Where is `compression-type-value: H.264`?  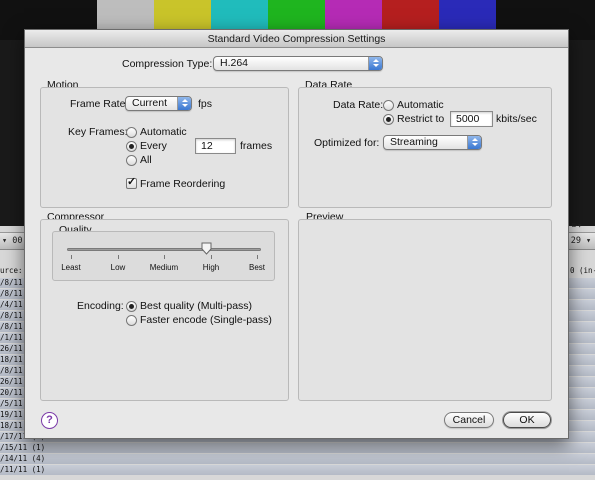 compression-type-value: H.264 is located at coordinates (234, 63).